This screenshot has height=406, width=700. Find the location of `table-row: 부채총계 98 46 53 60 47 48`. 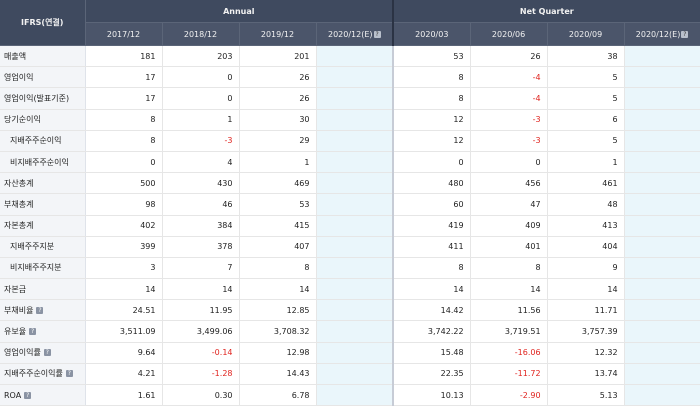

table-row: 부채총계 98 46 53 60 47 48 is located at coordinates (350, 204).